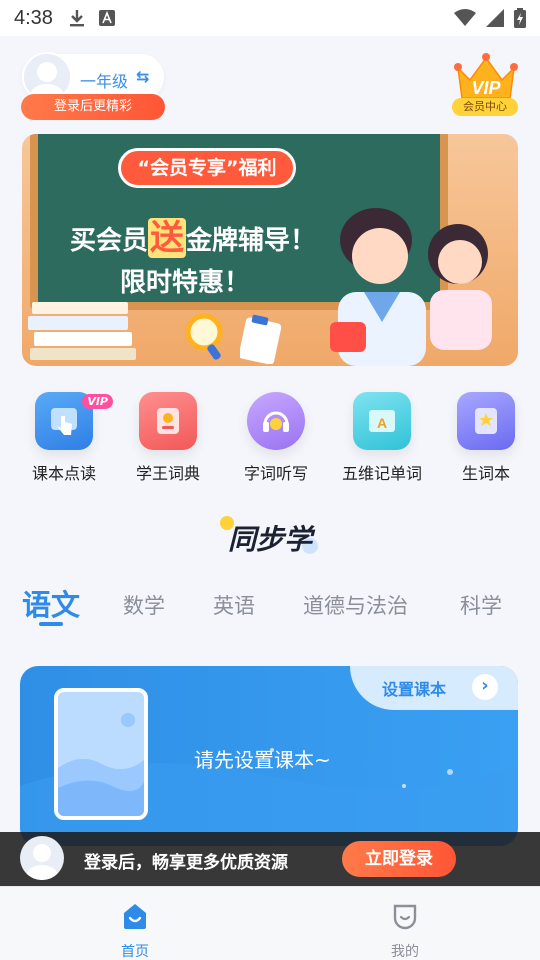  Describe the element at coordinates (101, 764) in the screenshot. I see `image-placeholder-icon` at that location.